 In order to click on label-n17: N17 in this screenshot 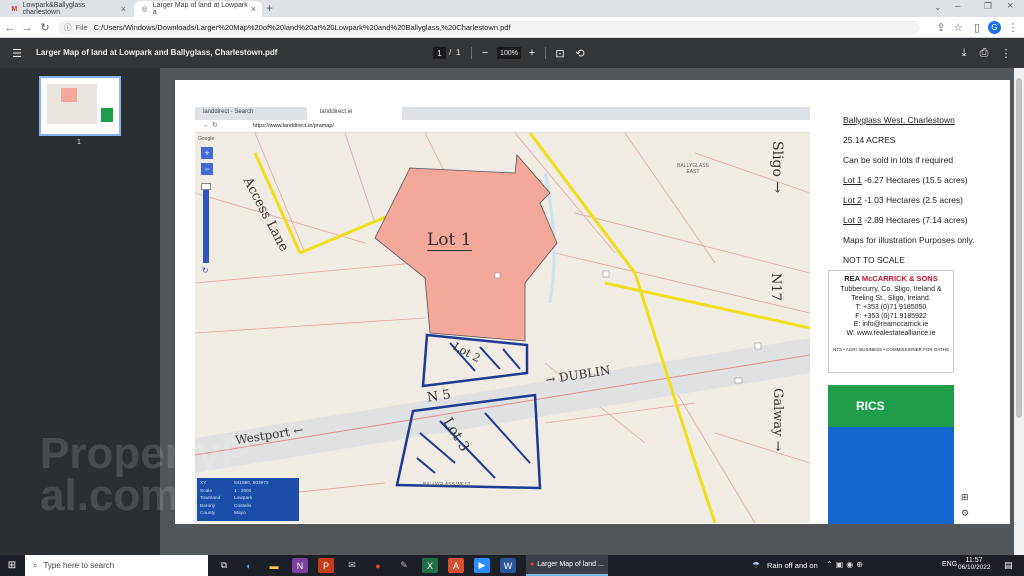, I will do `click(775, 287)`.